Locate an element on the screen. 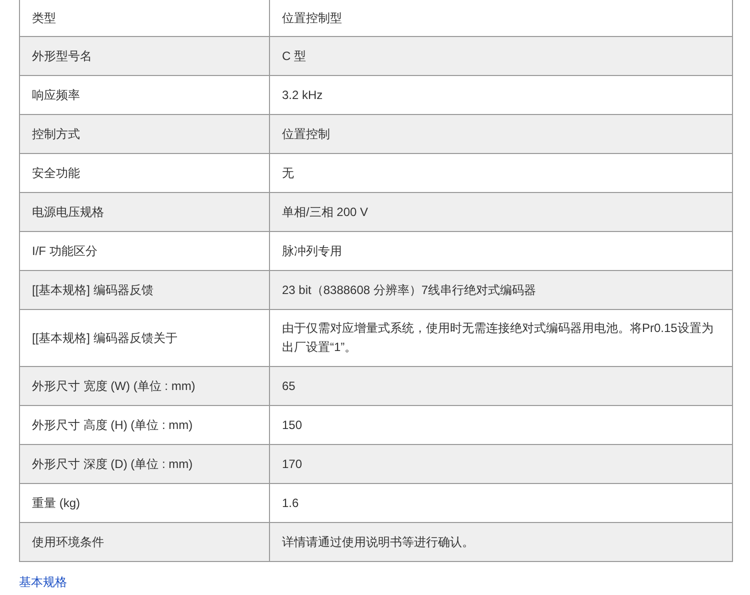  table-cell: 控制方式 is located at coordinates (145, 134).